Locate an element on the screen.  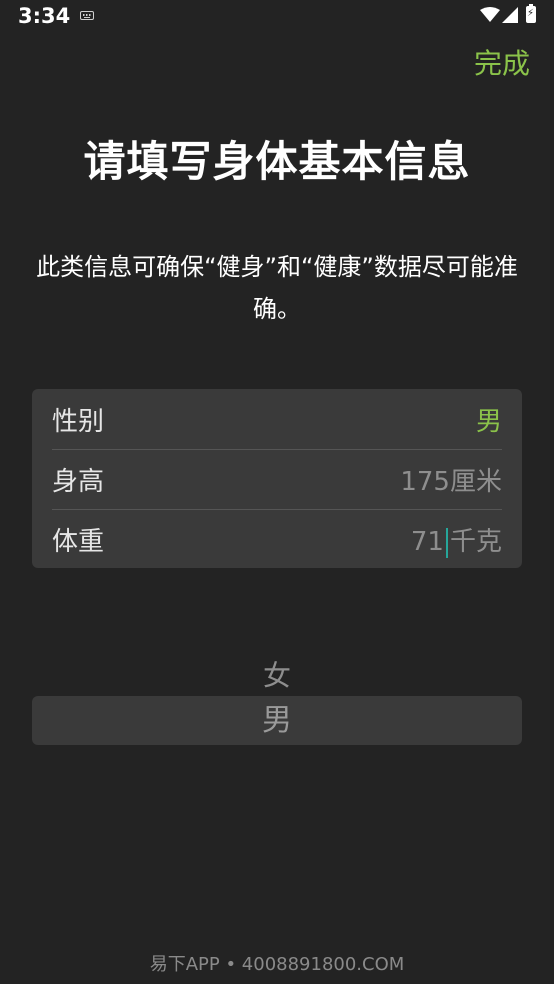
page-title: 请填写身体基本信息 is located at coordinates (277, 161).